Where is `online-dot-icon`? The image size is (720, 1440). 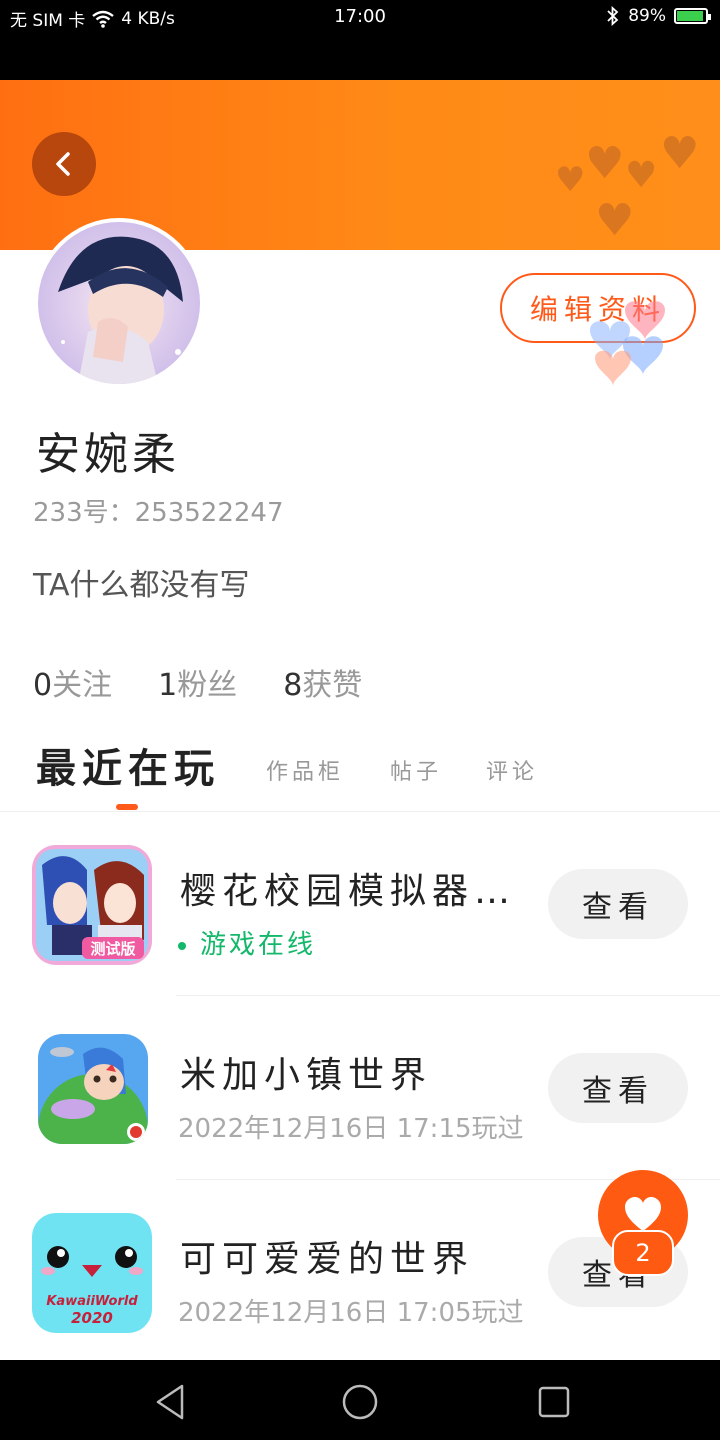
online-dot-icon is located at coordinates (182, 945).